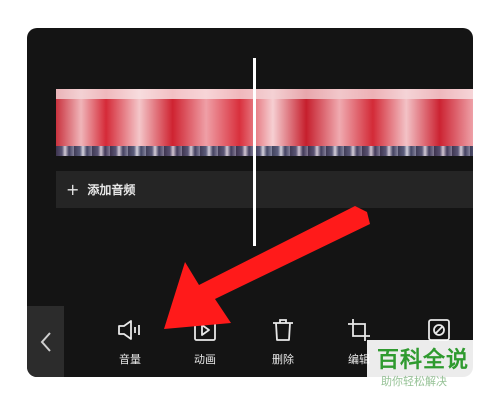  Describe the element at coordinates (423, 360) in the screenshot. I see `watermark-title: 百科全说` at that location.